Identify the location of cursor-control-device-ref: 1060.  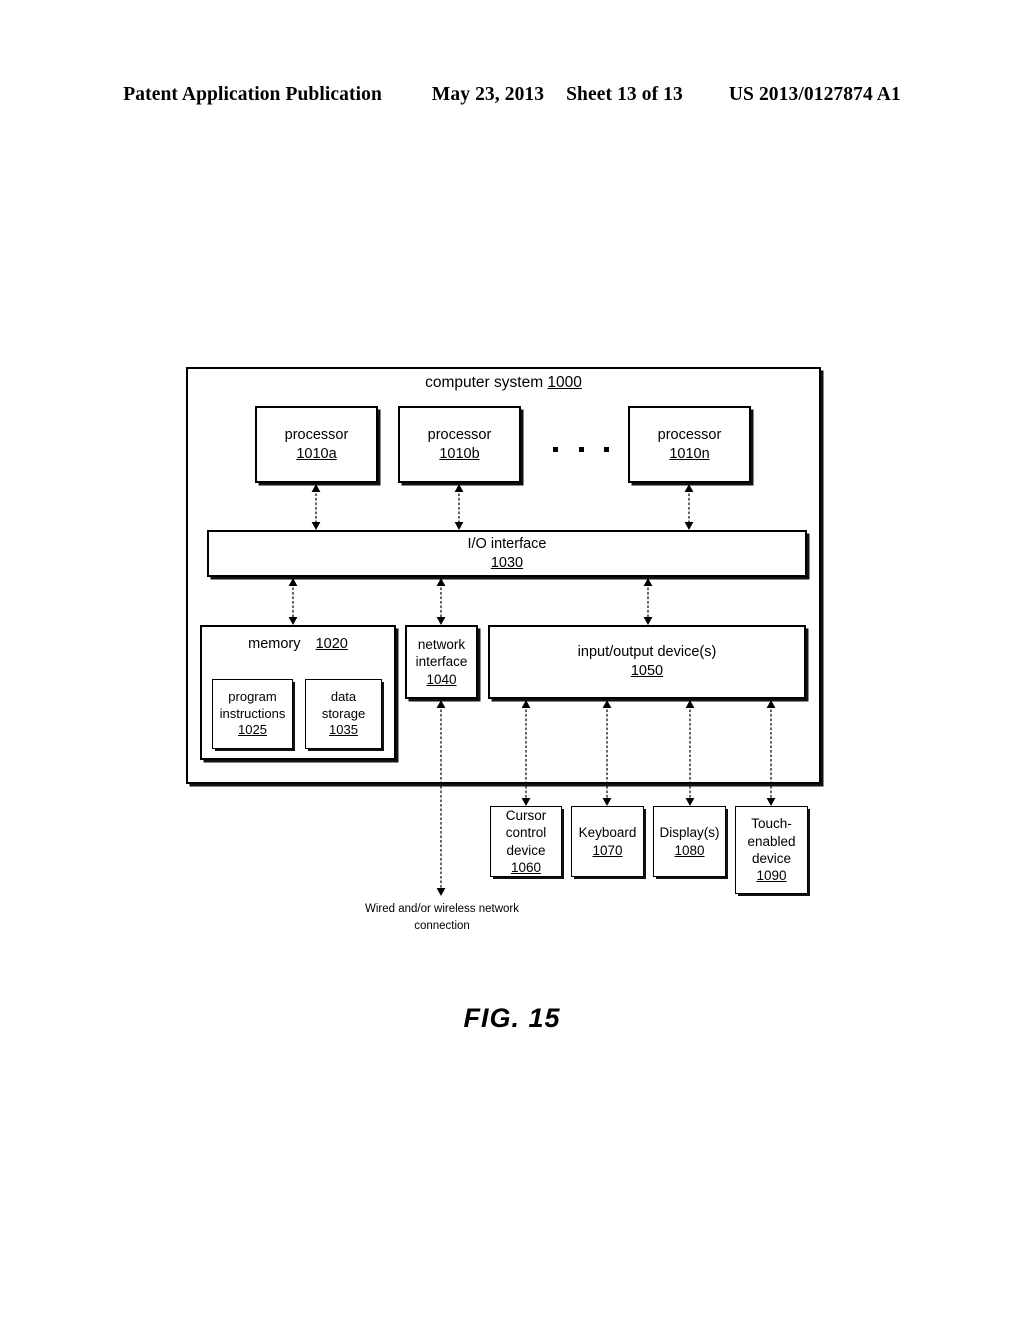
(526, 867).